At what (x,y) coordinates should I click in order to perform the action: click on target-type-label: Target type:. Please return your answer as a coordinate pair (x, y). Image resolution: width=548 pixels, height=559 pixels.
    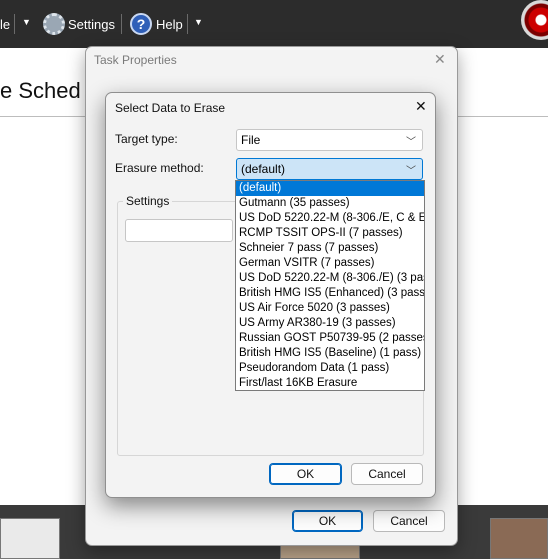
    Looking at the image, I should click on (146, 139).